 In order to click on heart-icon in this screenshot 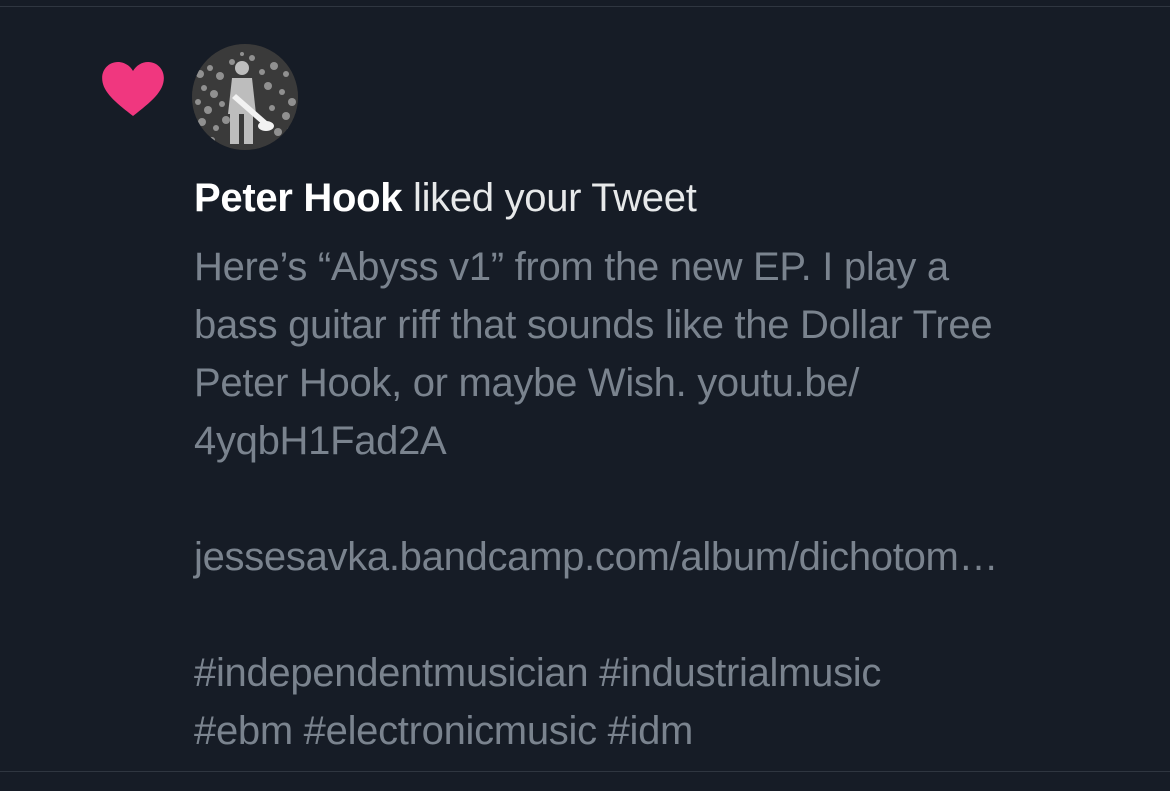, I will do `click(133, 89)`.